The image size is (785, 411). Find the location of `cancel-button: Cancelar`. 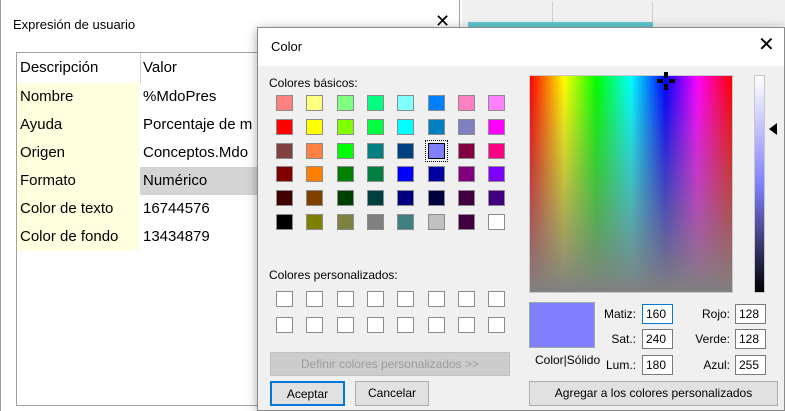

cancel-button: Cancelar is located at coordinates (392, 393).